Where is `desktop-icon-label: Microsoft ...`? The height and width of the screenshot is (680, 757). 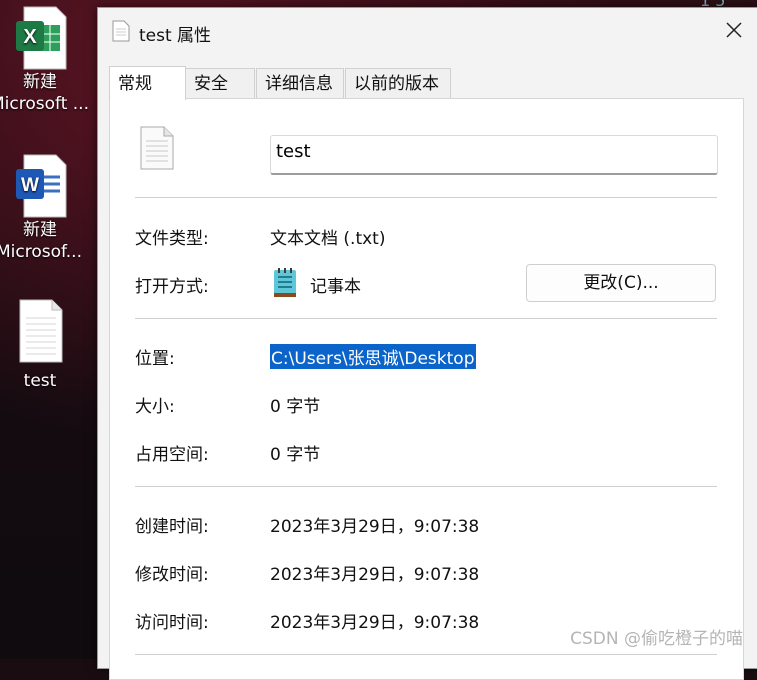
desktop-icon-label: Microsoft ... is located at coordinates (44, 104).